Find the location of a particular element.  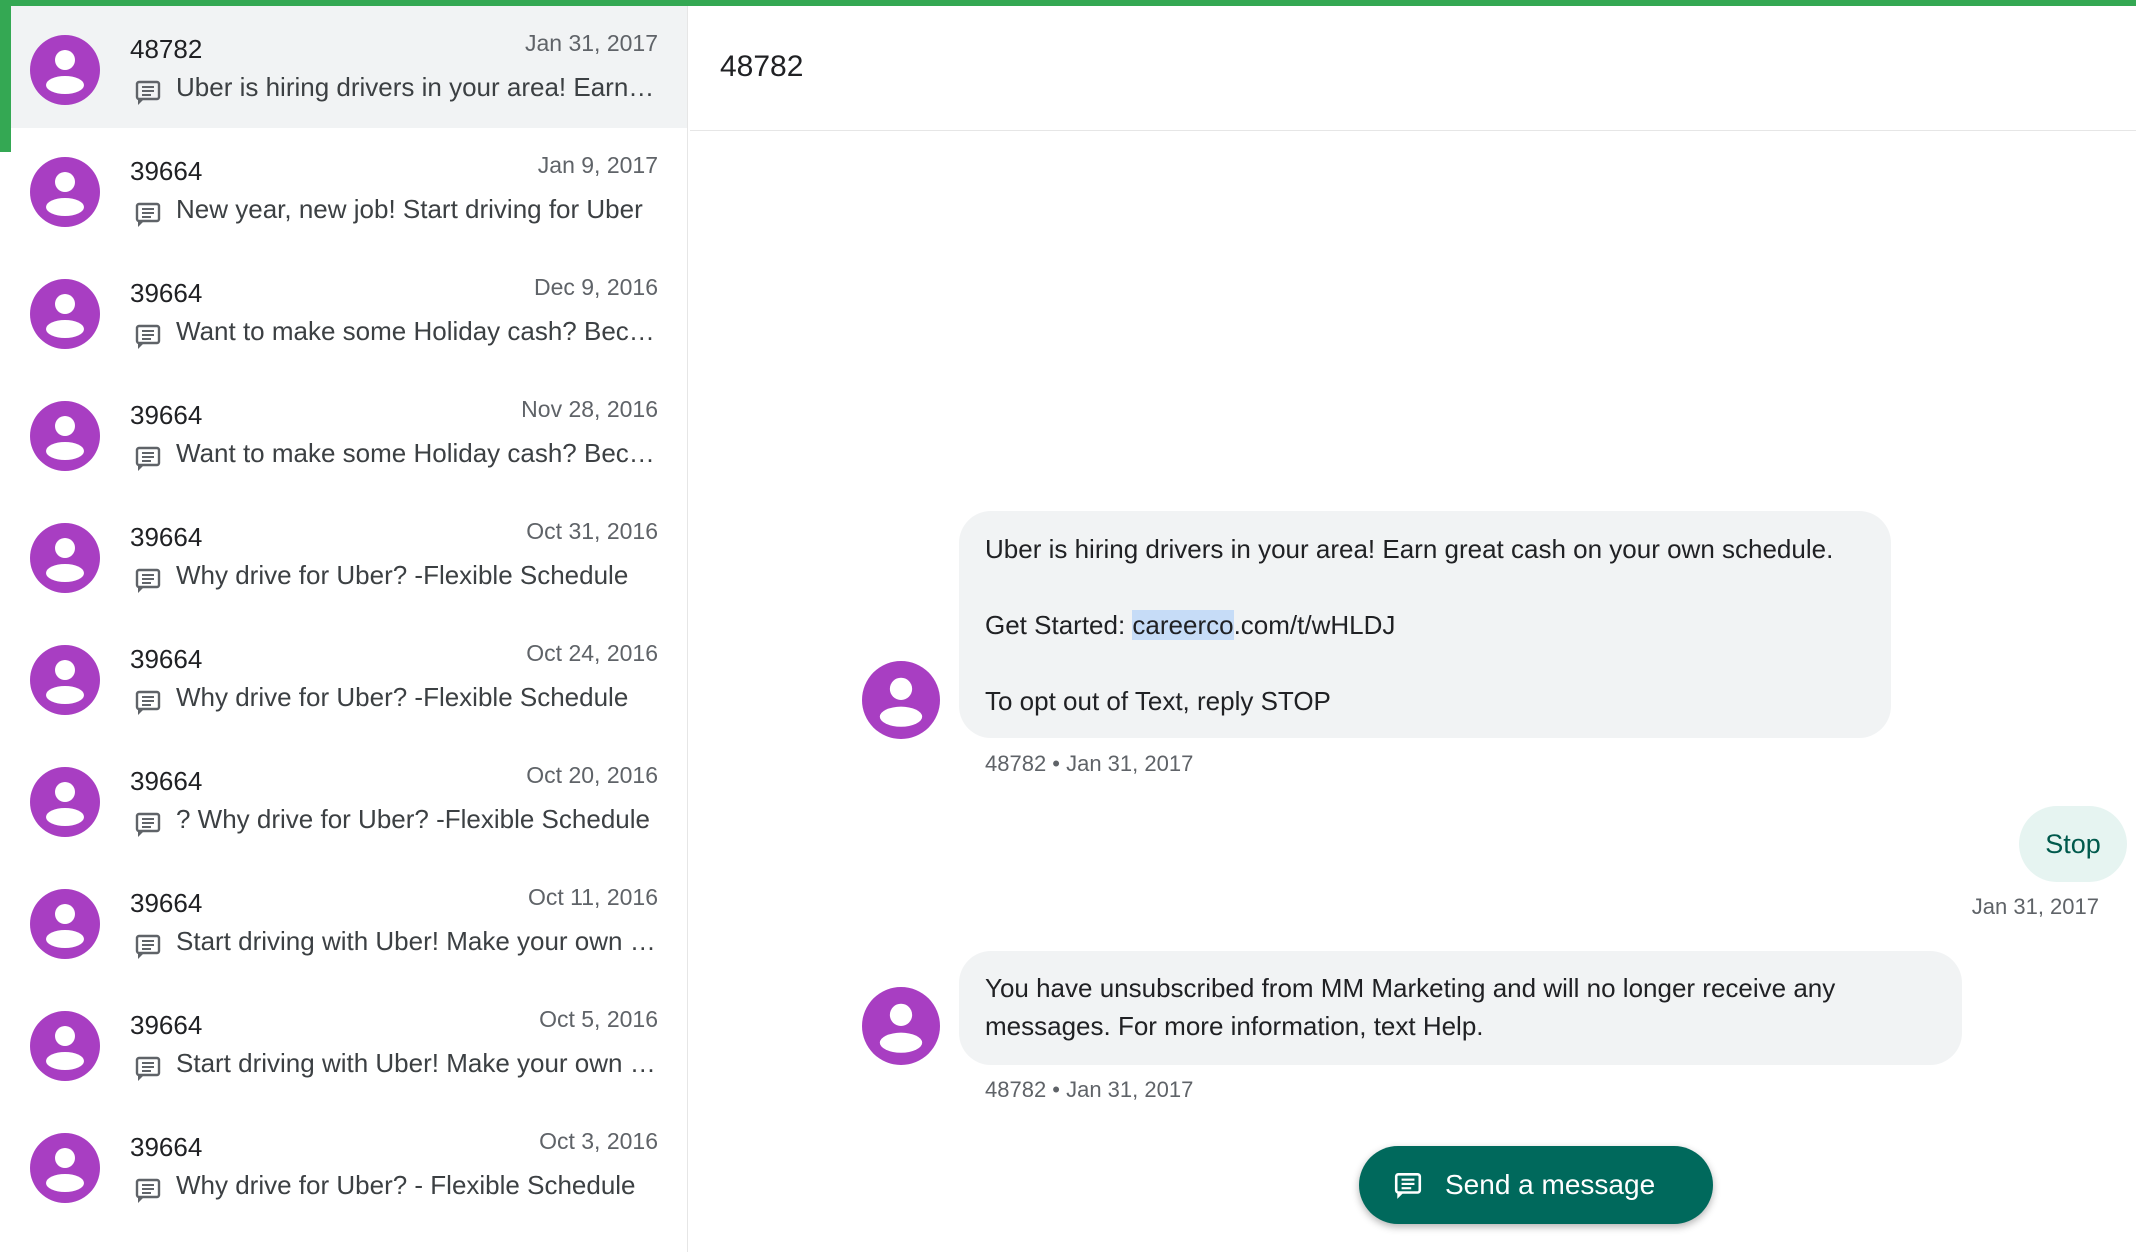

conversation-date: Oct 20, 2016 is located at coordinates (592, 775).